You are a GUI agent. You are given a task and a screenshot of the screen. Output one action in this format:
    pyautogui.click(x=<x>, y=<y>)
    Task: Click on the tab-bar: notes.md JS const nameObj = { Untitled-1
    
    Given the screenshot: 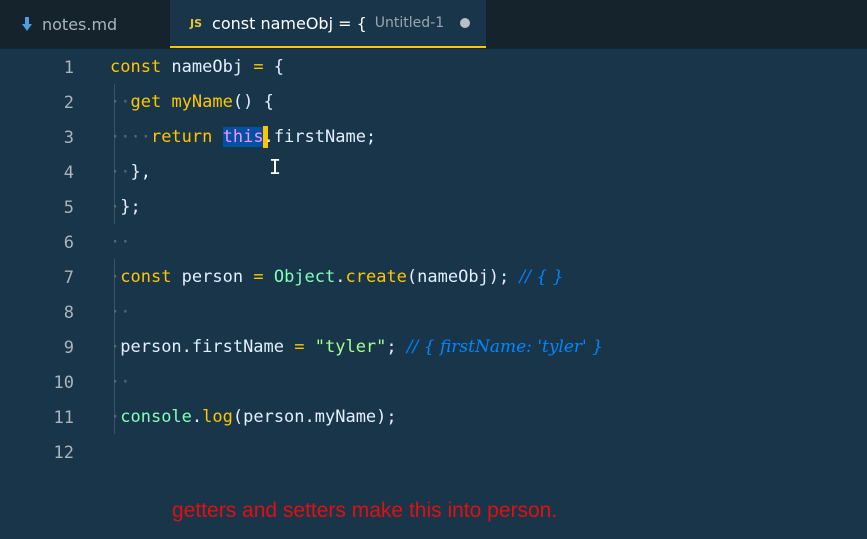 What is the action you would take?
    pyautogui.click(x=433, y=24)
    